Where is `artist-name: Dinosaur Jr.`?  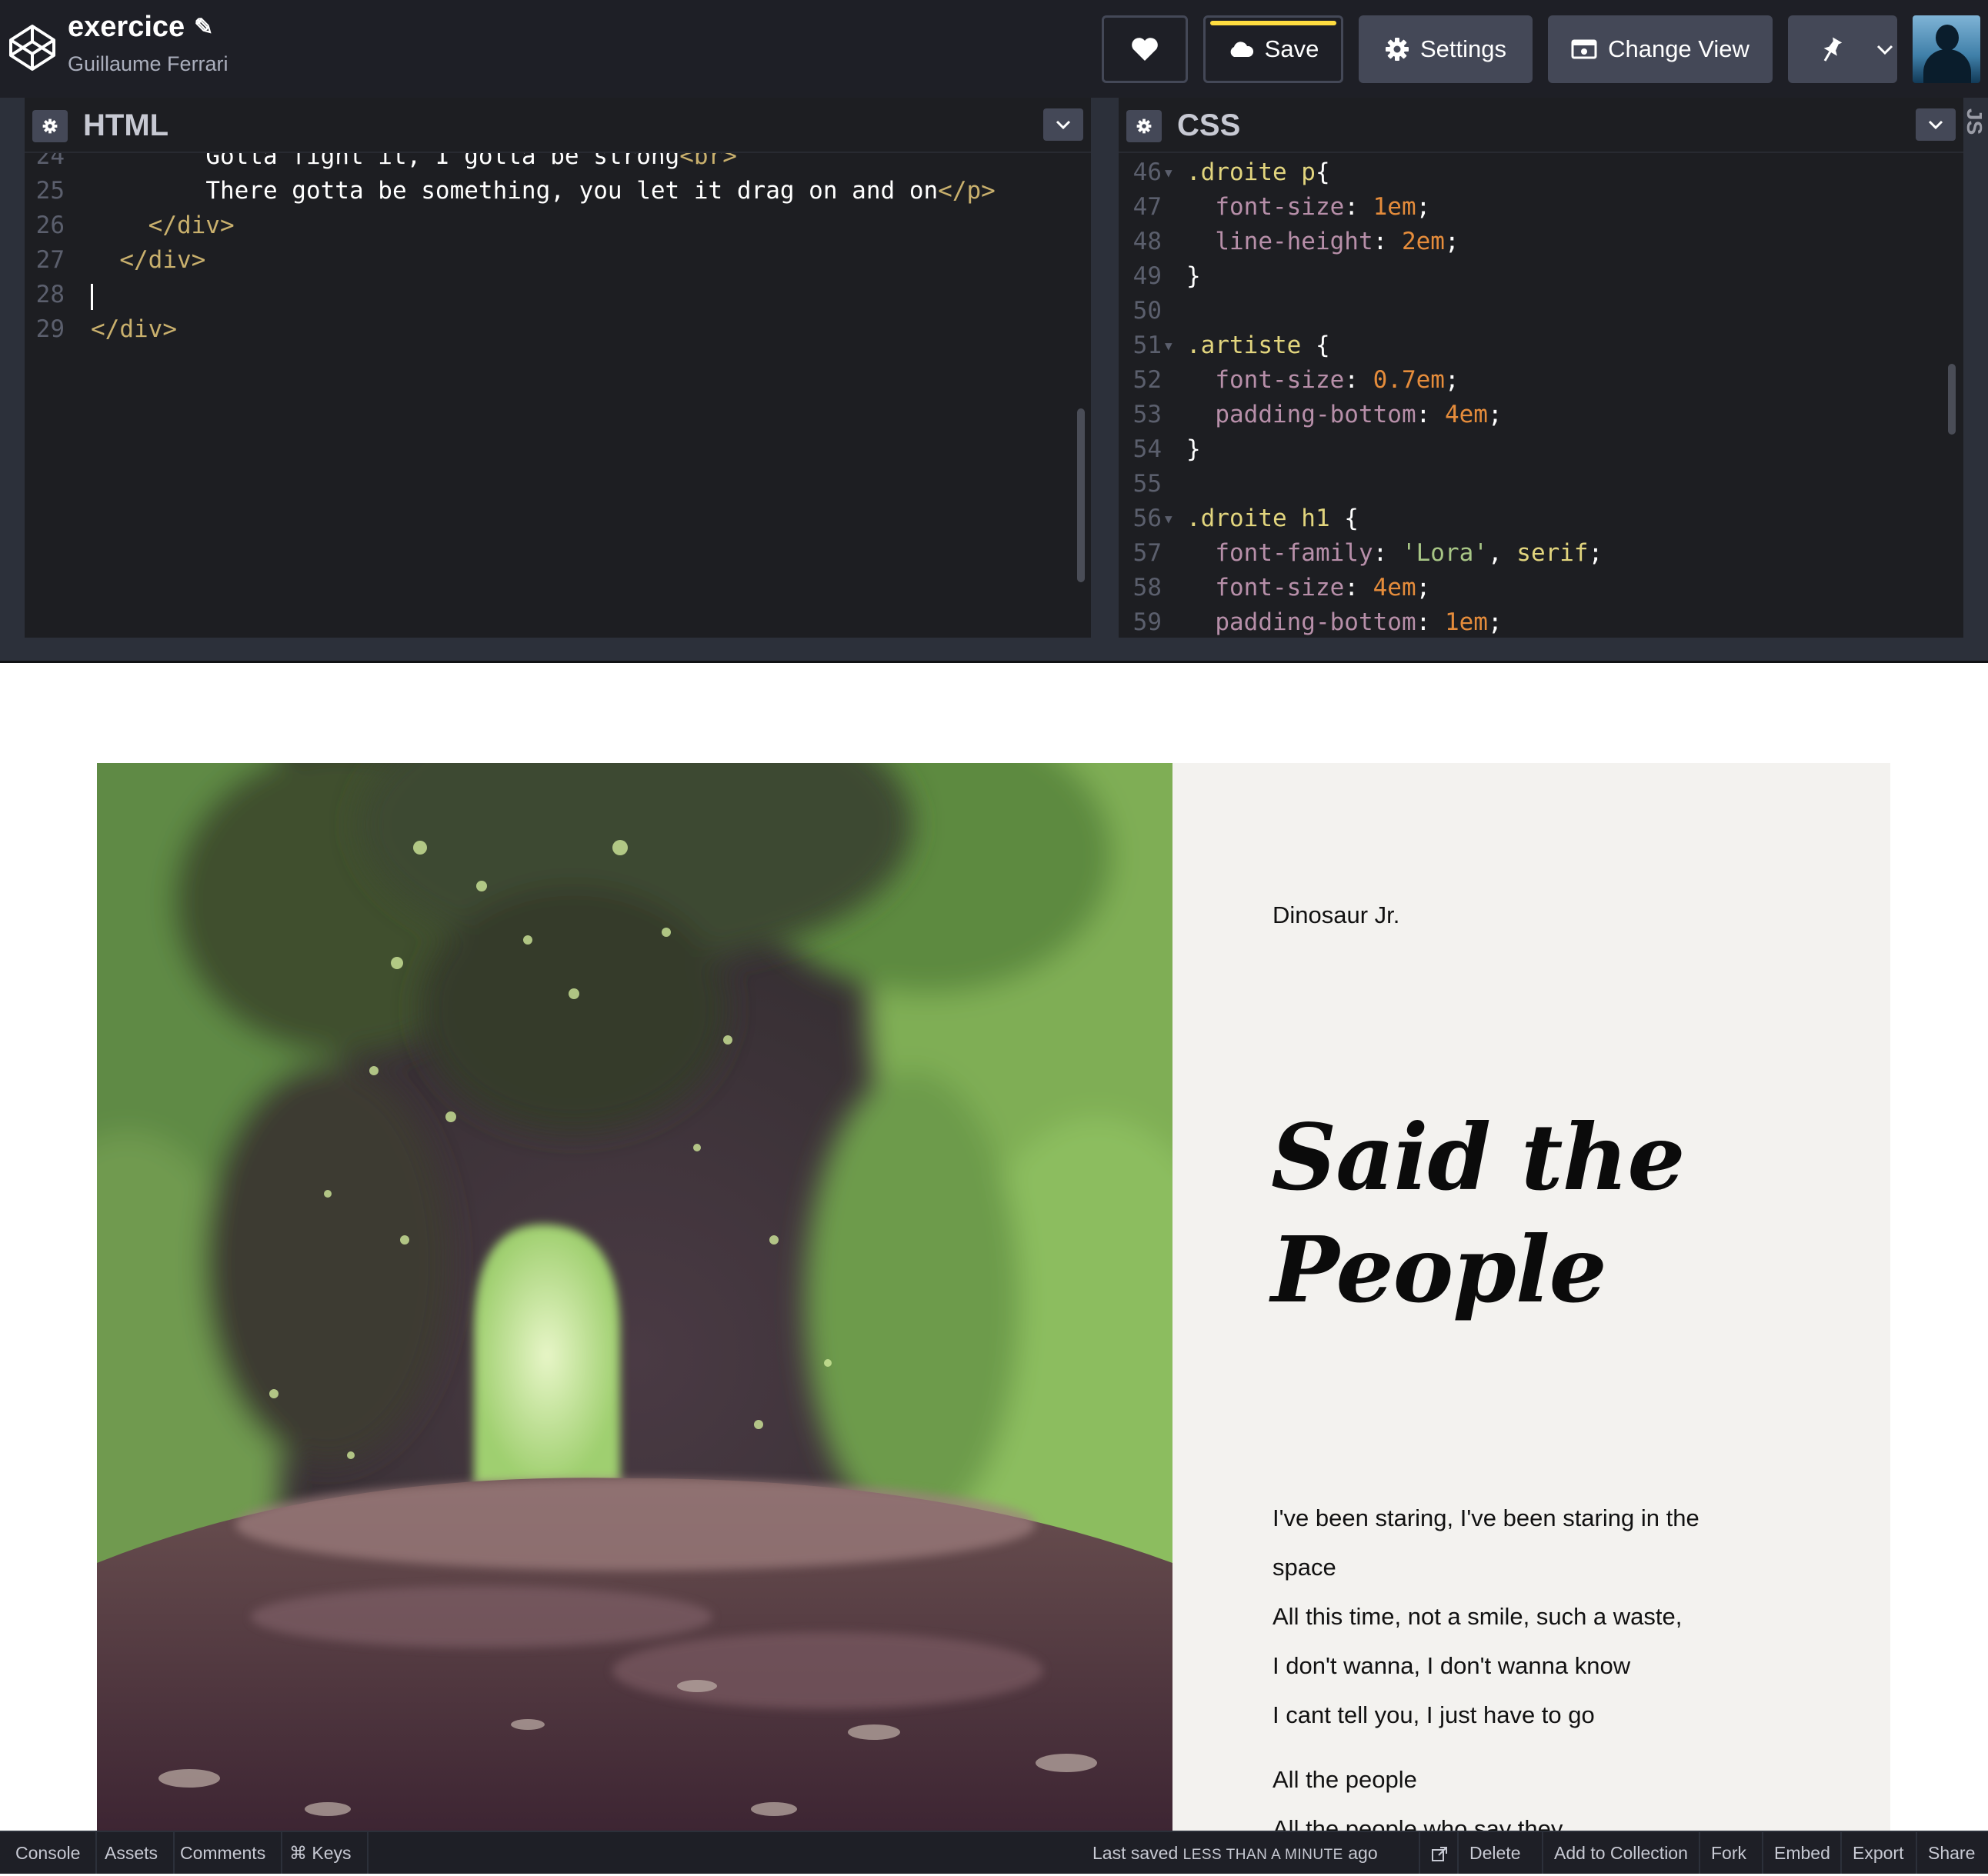
artist-name: Dinosaur Jr. is located at coordinates (1337, 915).